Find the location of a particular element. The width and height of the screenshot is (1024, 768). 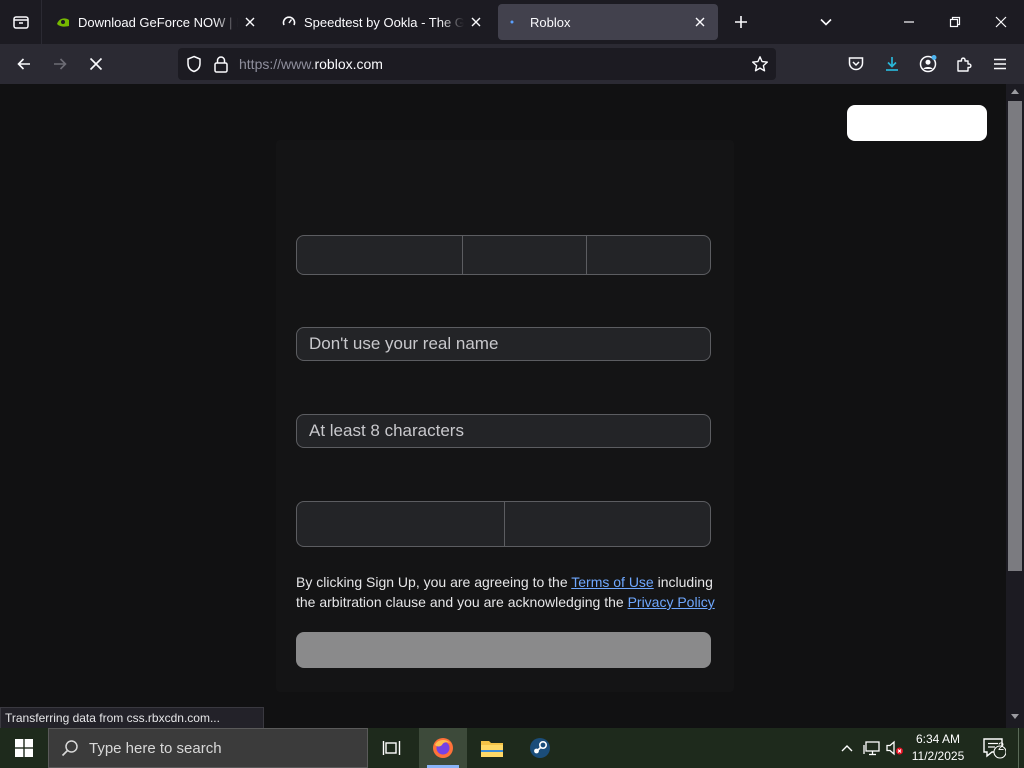

clock-time: 6:34 AM is located at coordinates (938, 739).